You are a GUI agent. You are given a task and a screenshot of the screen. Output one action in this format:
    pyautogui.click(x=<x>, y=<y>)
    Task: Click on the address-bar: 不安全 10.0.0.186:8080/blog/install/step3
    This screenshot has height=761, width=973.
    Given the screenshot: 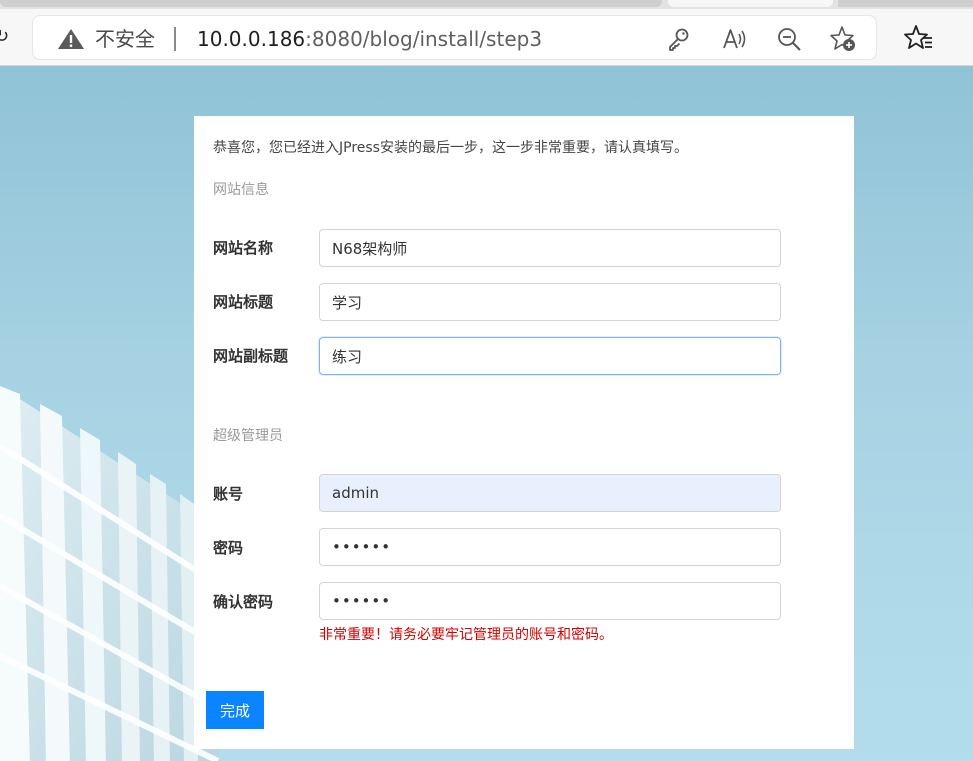 What is the action you would take?
    pyautogui.click(x=454, y=37)
    